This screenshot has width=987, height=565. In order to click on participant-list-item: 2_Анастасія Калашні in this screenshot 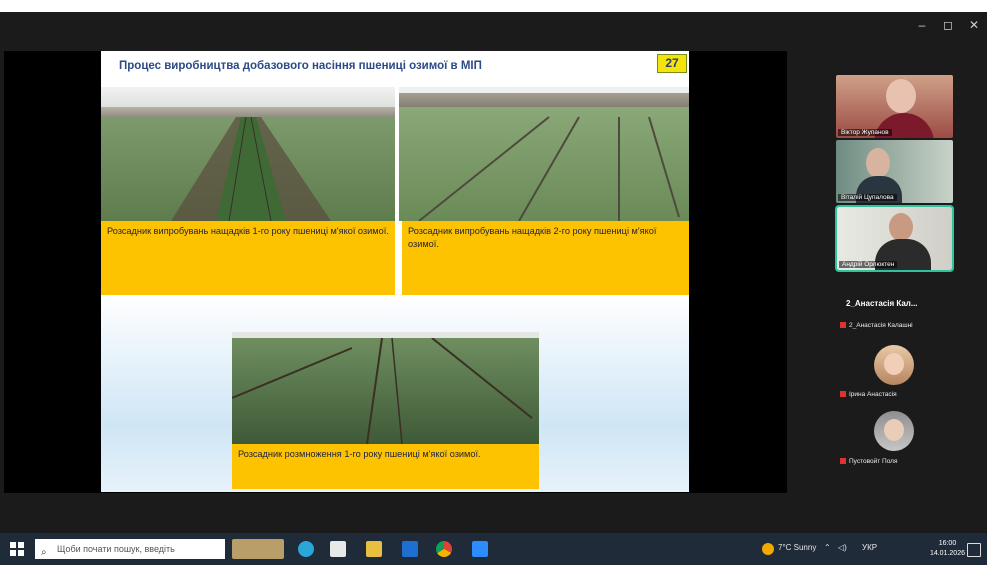, I will do `click(876, 325)`.